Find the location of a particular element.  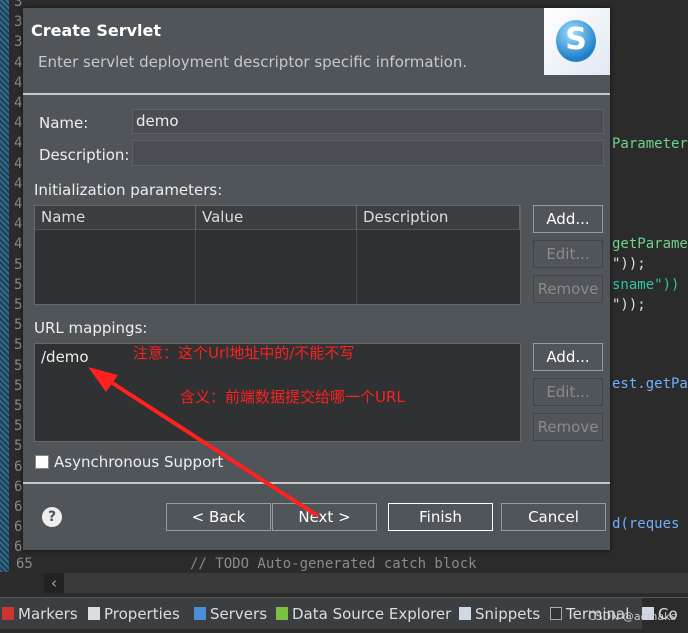

properties-icon is located at coordinates (94, 613).